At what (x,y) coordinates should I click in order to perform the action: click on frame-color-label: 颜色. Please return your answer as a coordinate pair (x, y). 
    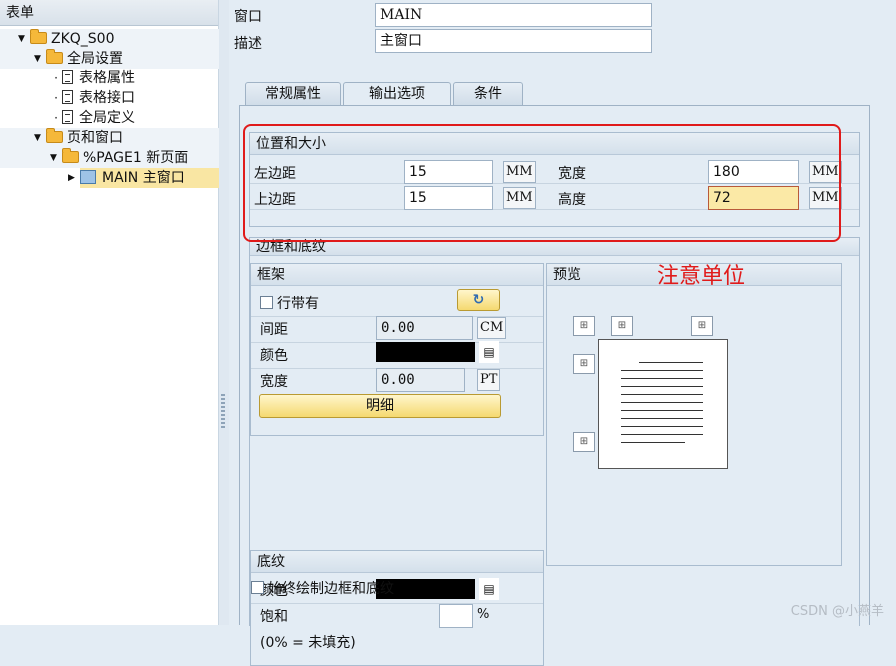
    Looking at the image, I should click on (274, 356).